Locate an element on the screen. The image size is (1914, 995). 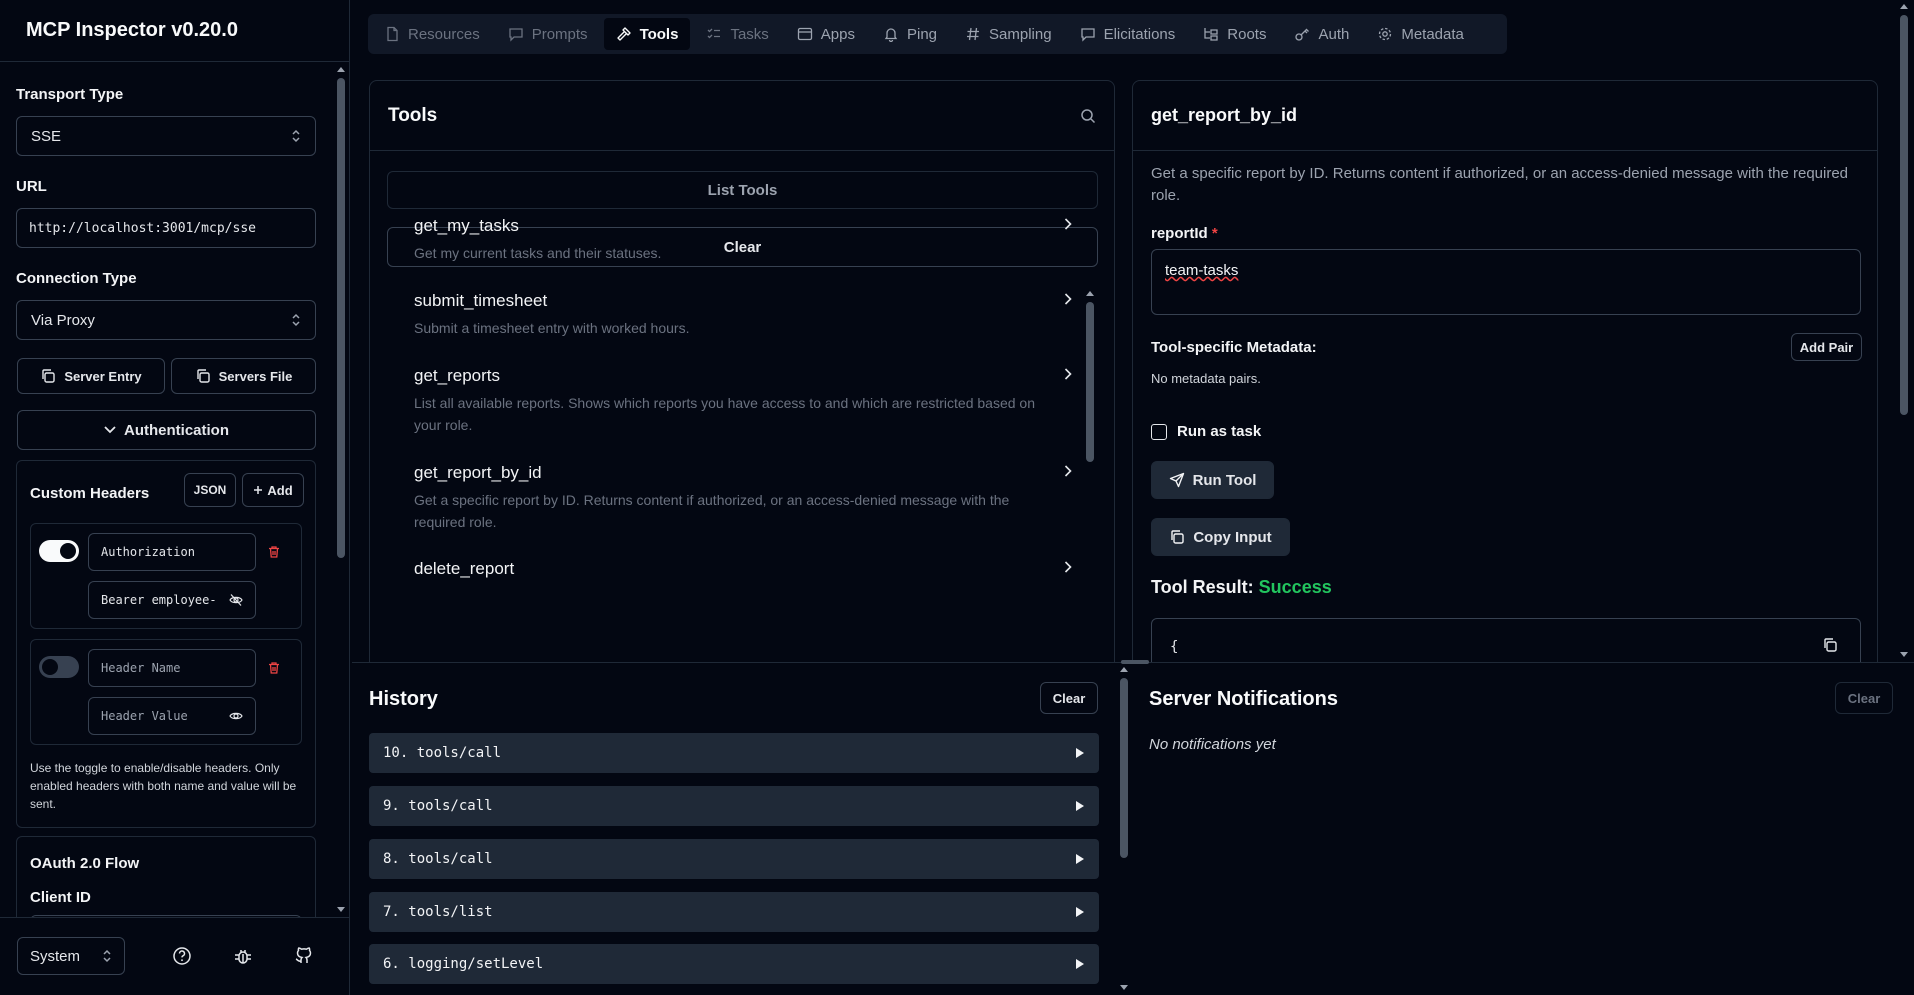
authentication-toggle-button: Authentication is located at coordinates (166, 430).